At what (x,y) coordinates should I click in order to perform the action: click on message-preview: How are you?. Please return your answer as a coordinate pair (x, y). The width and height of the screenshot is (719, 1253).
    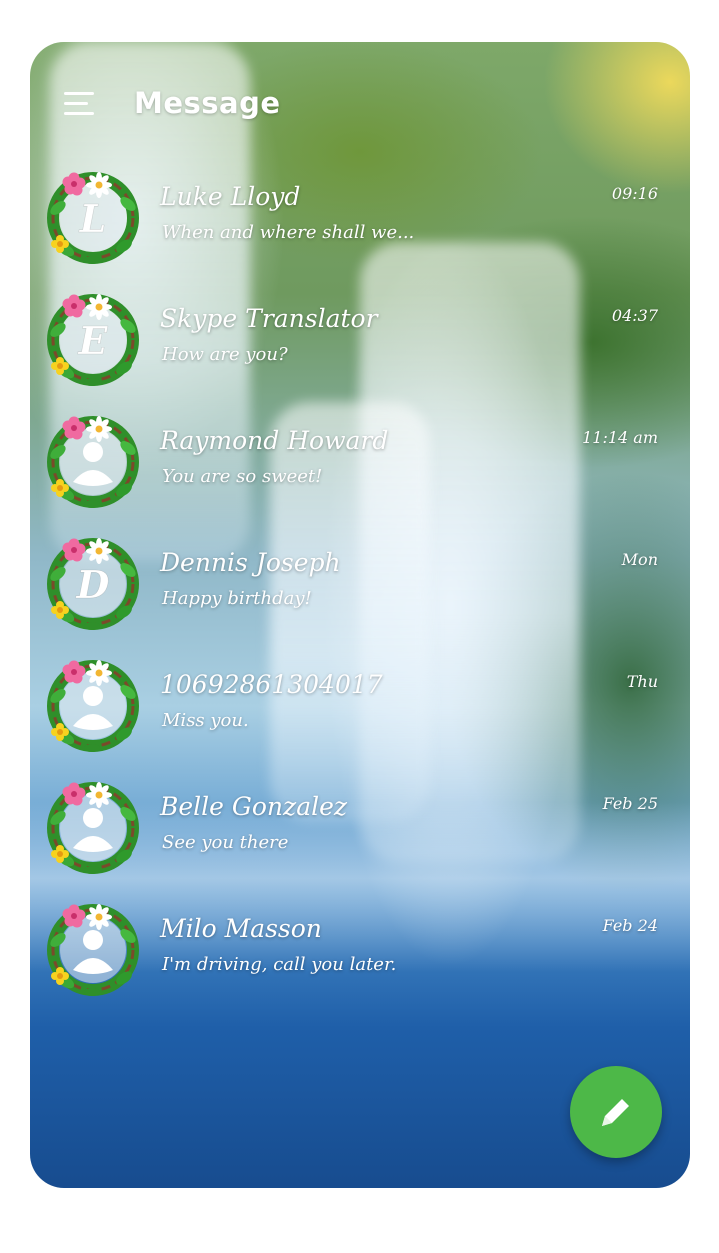
    Looking at the image, I should click on (225, 354).